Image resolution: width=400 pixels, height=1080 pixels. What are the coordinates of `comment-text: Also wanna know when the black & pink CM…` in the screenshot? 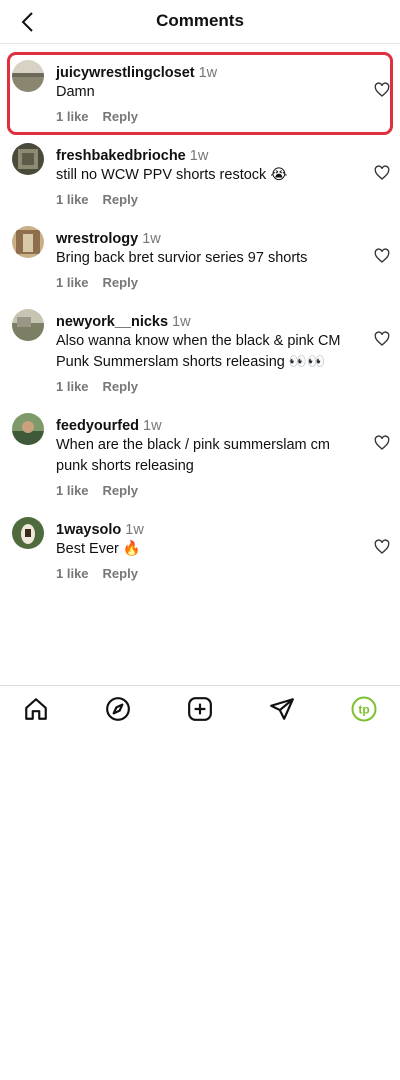 It's located at (198, 351).